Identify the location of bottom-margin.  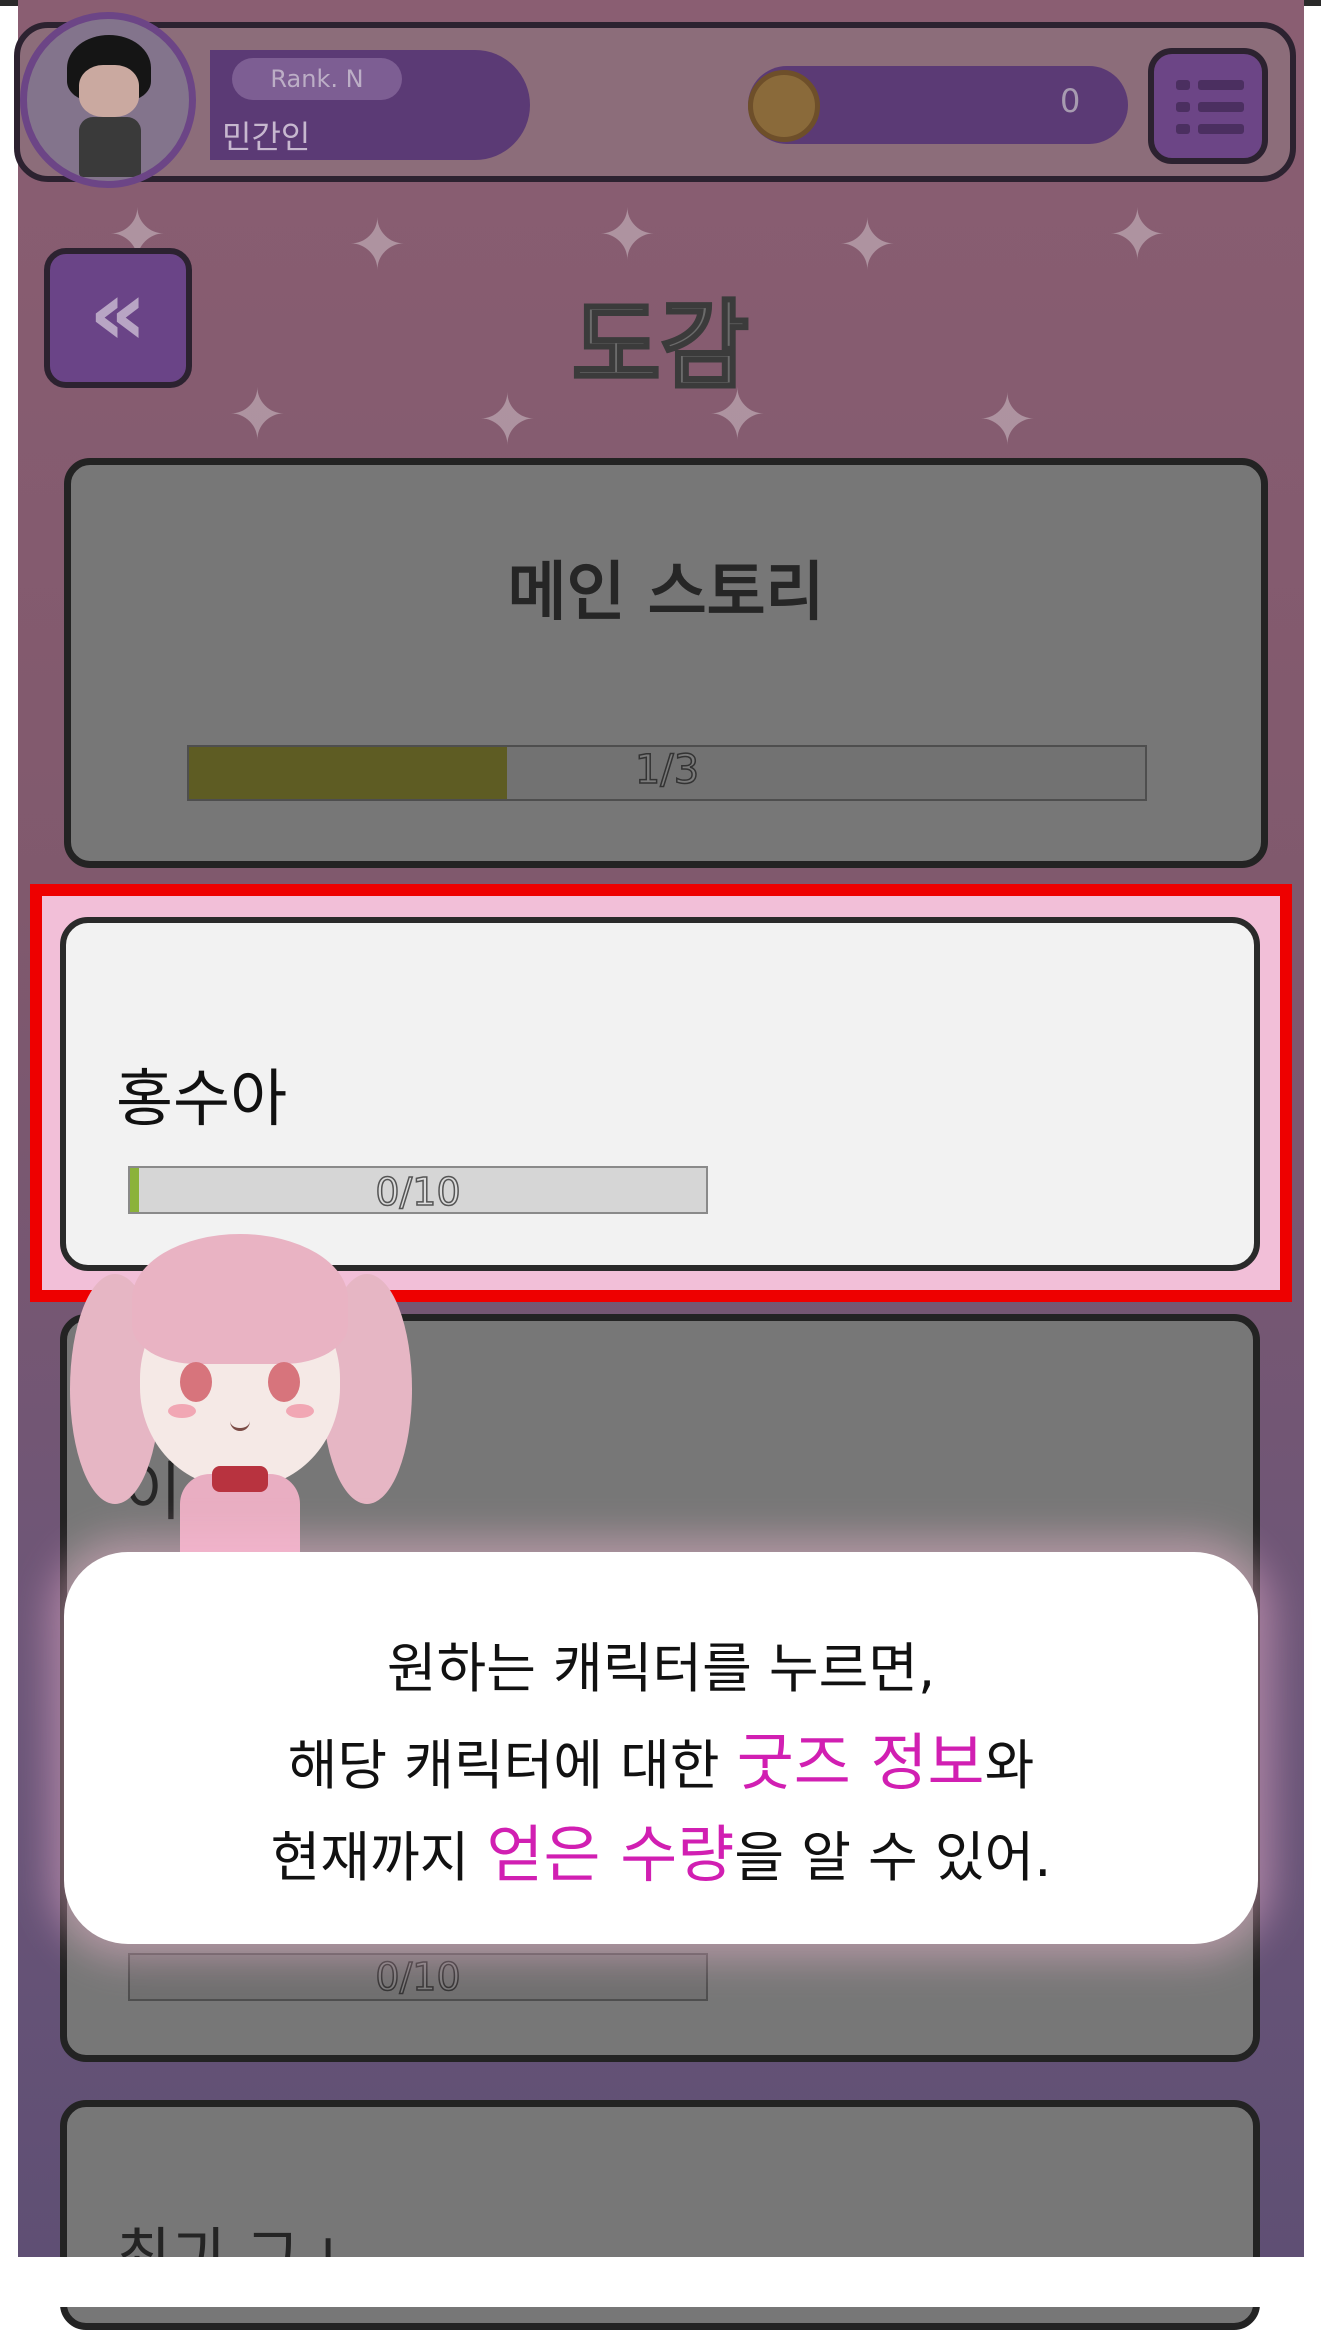
(660, 2282).